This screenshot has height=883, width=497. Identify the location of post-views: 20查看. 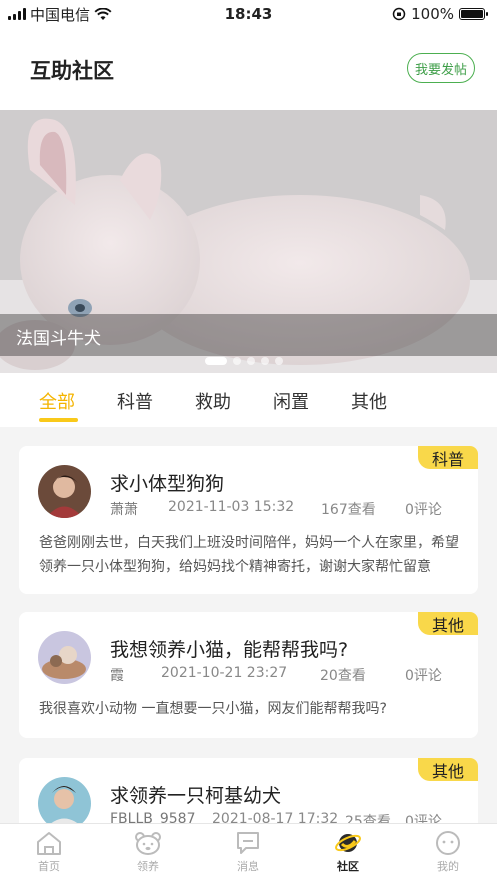
(343, 676).